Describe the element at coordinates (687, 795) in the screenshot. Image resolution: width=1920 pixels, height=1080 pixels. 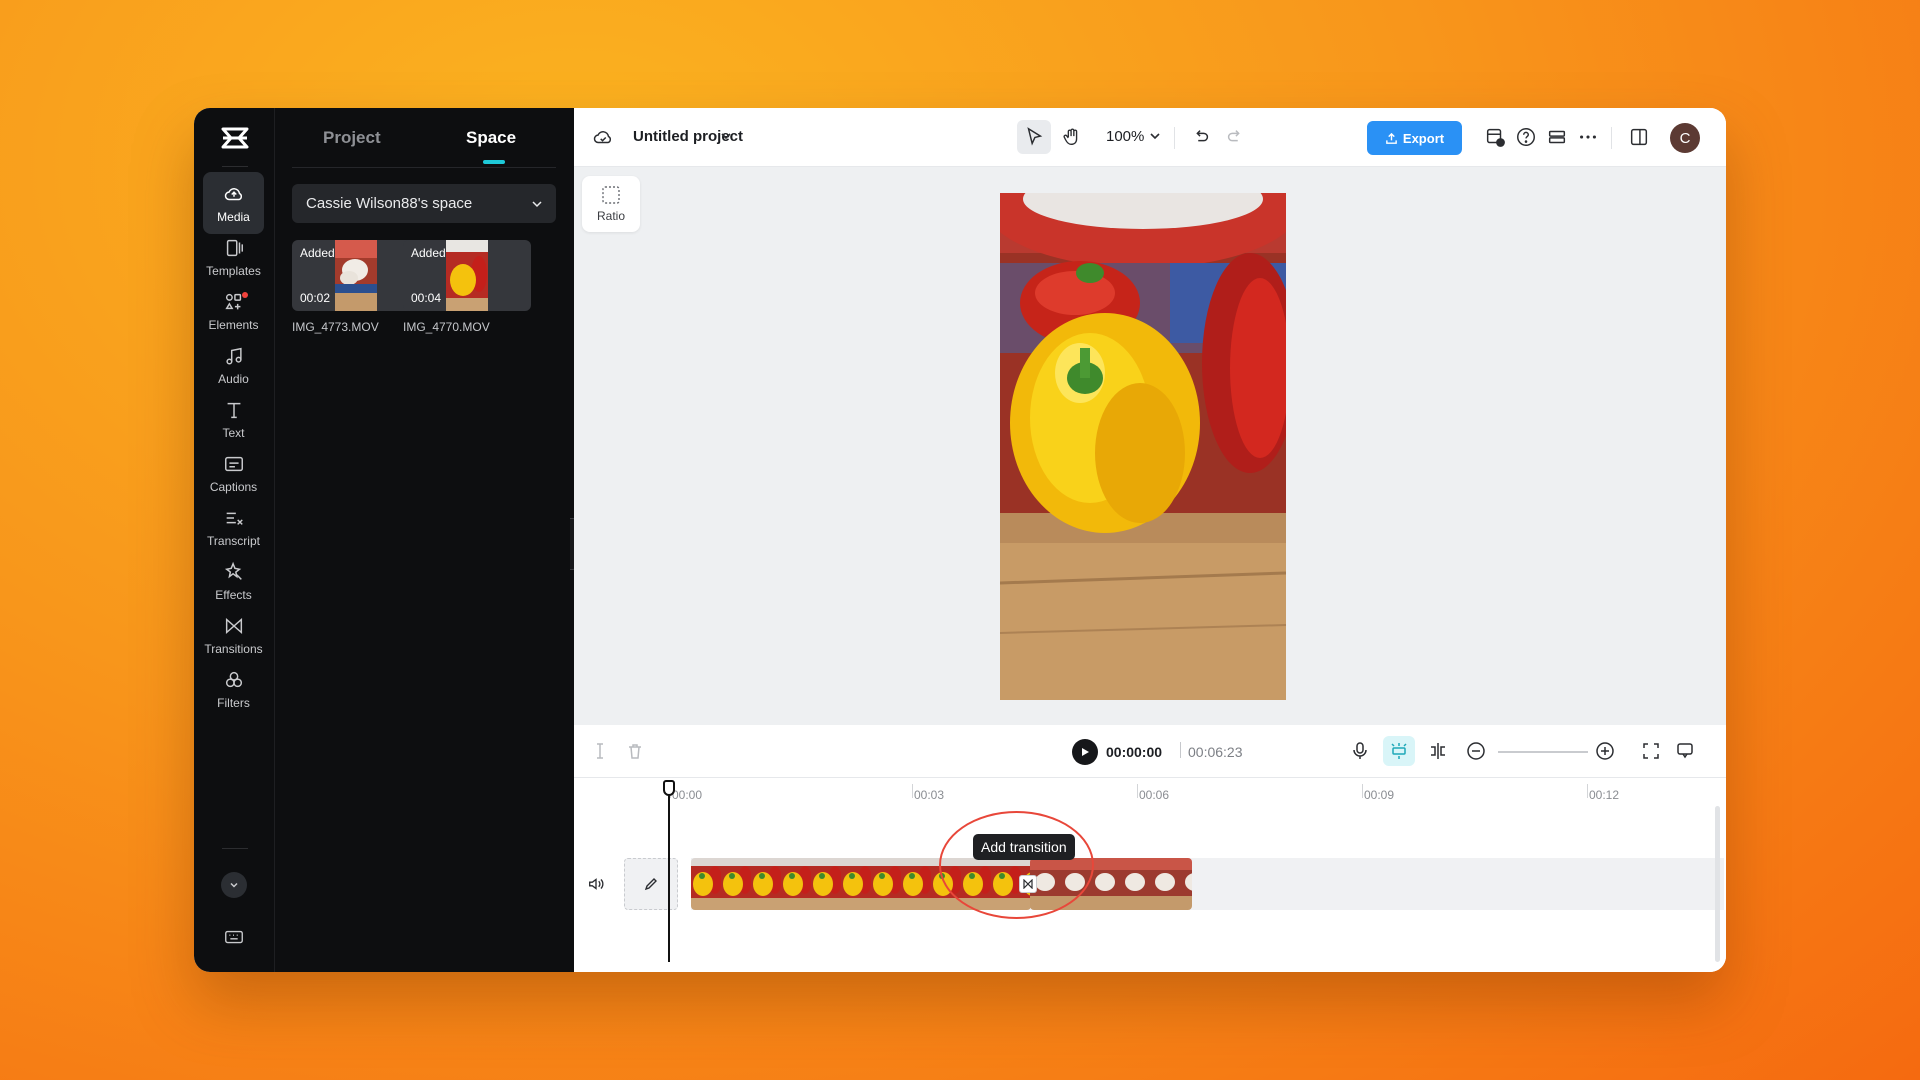
I see `timeline-tick-label: 00:00` at that location.